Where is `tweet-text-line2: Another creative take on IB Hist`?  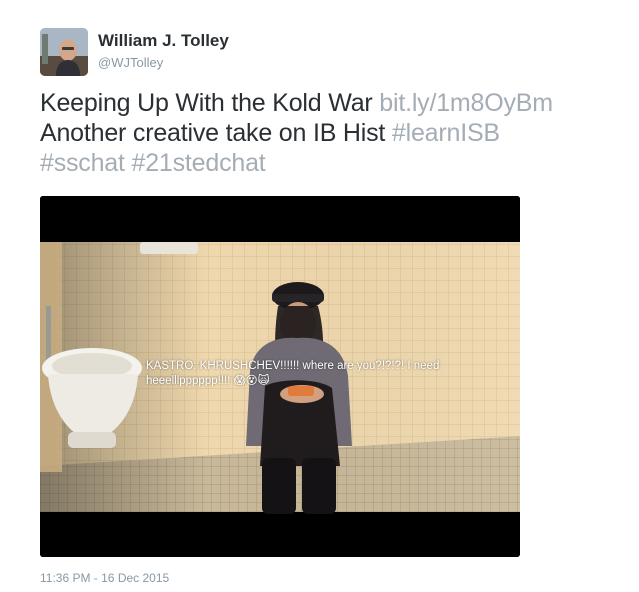 tweet-text-line2: Another creative take on IB Hist is located at coordinates (216, 133).